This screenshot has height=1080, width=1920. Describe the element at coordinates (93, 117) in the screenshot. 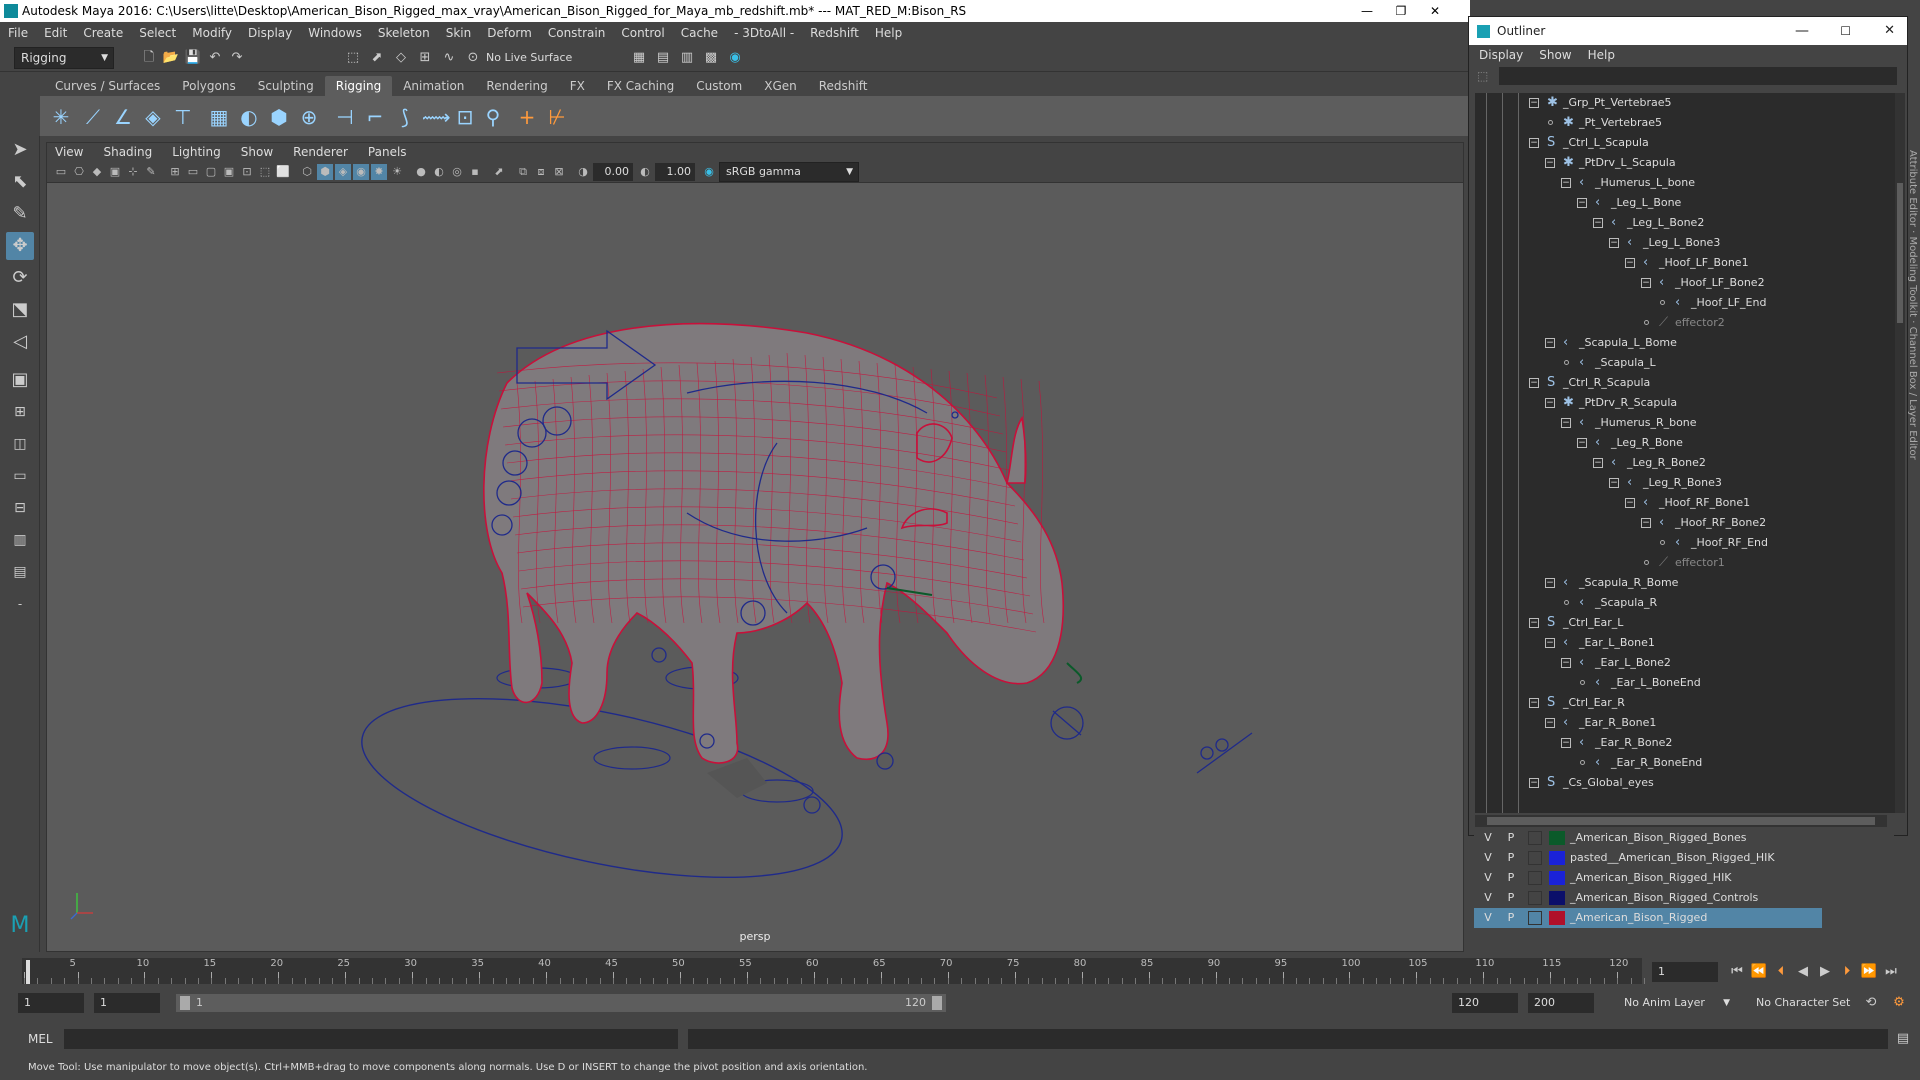

I see `ik-handle-icon: ⟋` at that location.